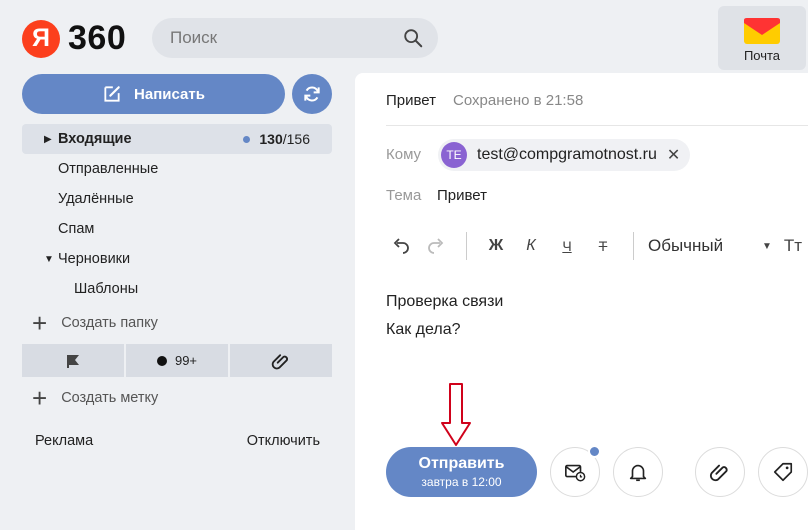  I want to click on important-filter, so click(74, 360).